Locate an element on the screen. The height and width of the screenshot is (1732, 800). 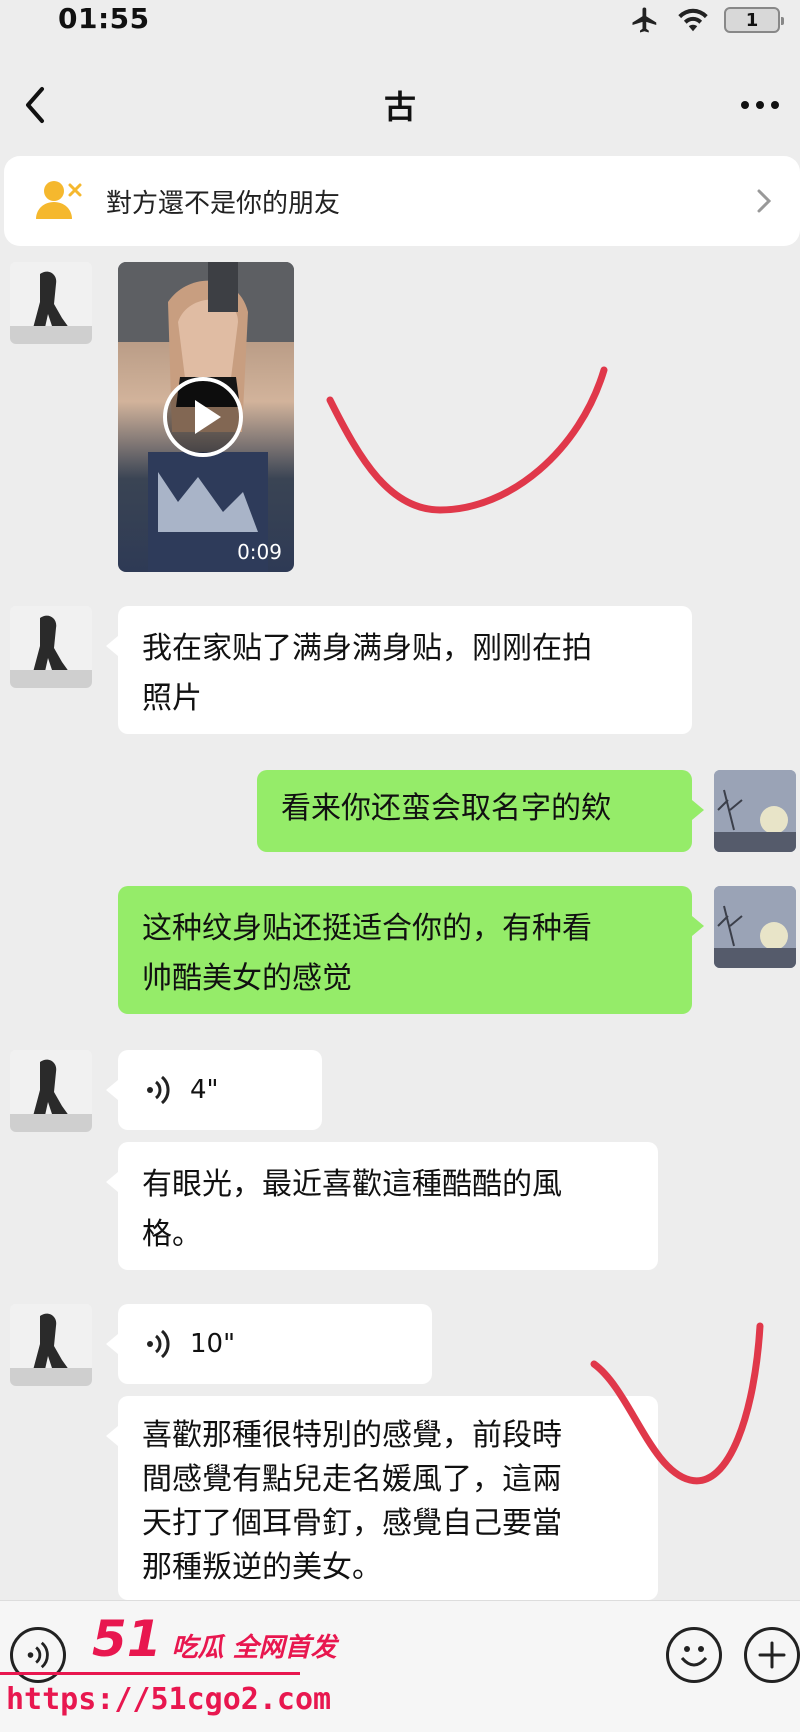
status-time: 01:55 is located at coordinates (104, 18).